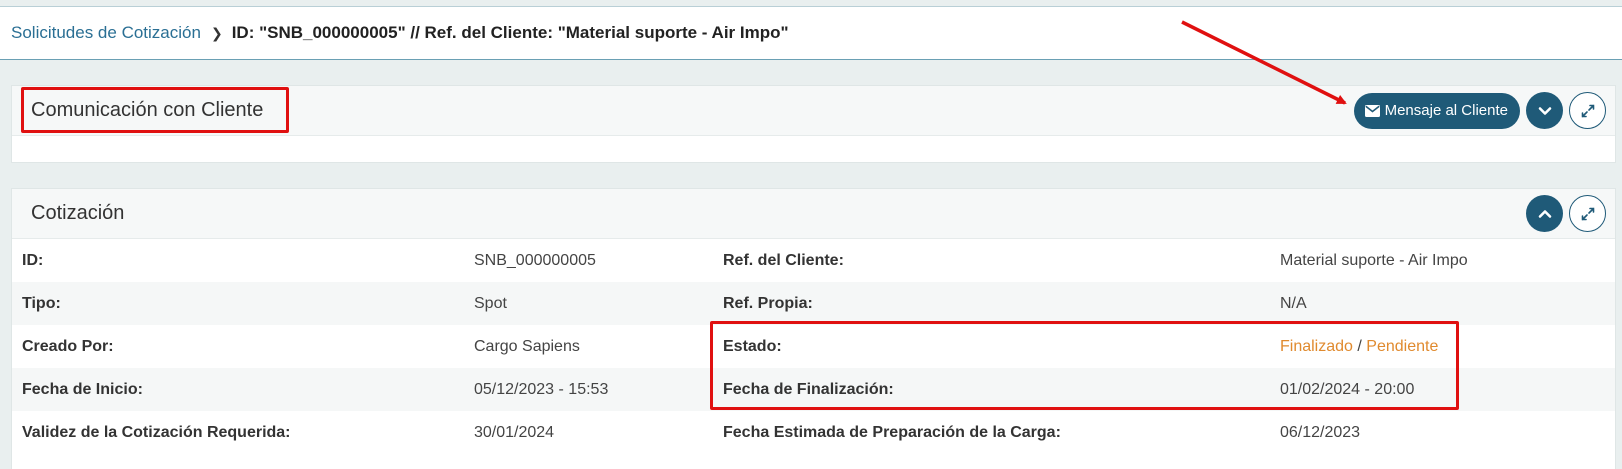 This screenshot has width=1622, height=469. Describe the element at coordinates (813, 303) in the screenshot. I see `table-row: Tipo: Spot Ref. Propia: N/A` at that location.